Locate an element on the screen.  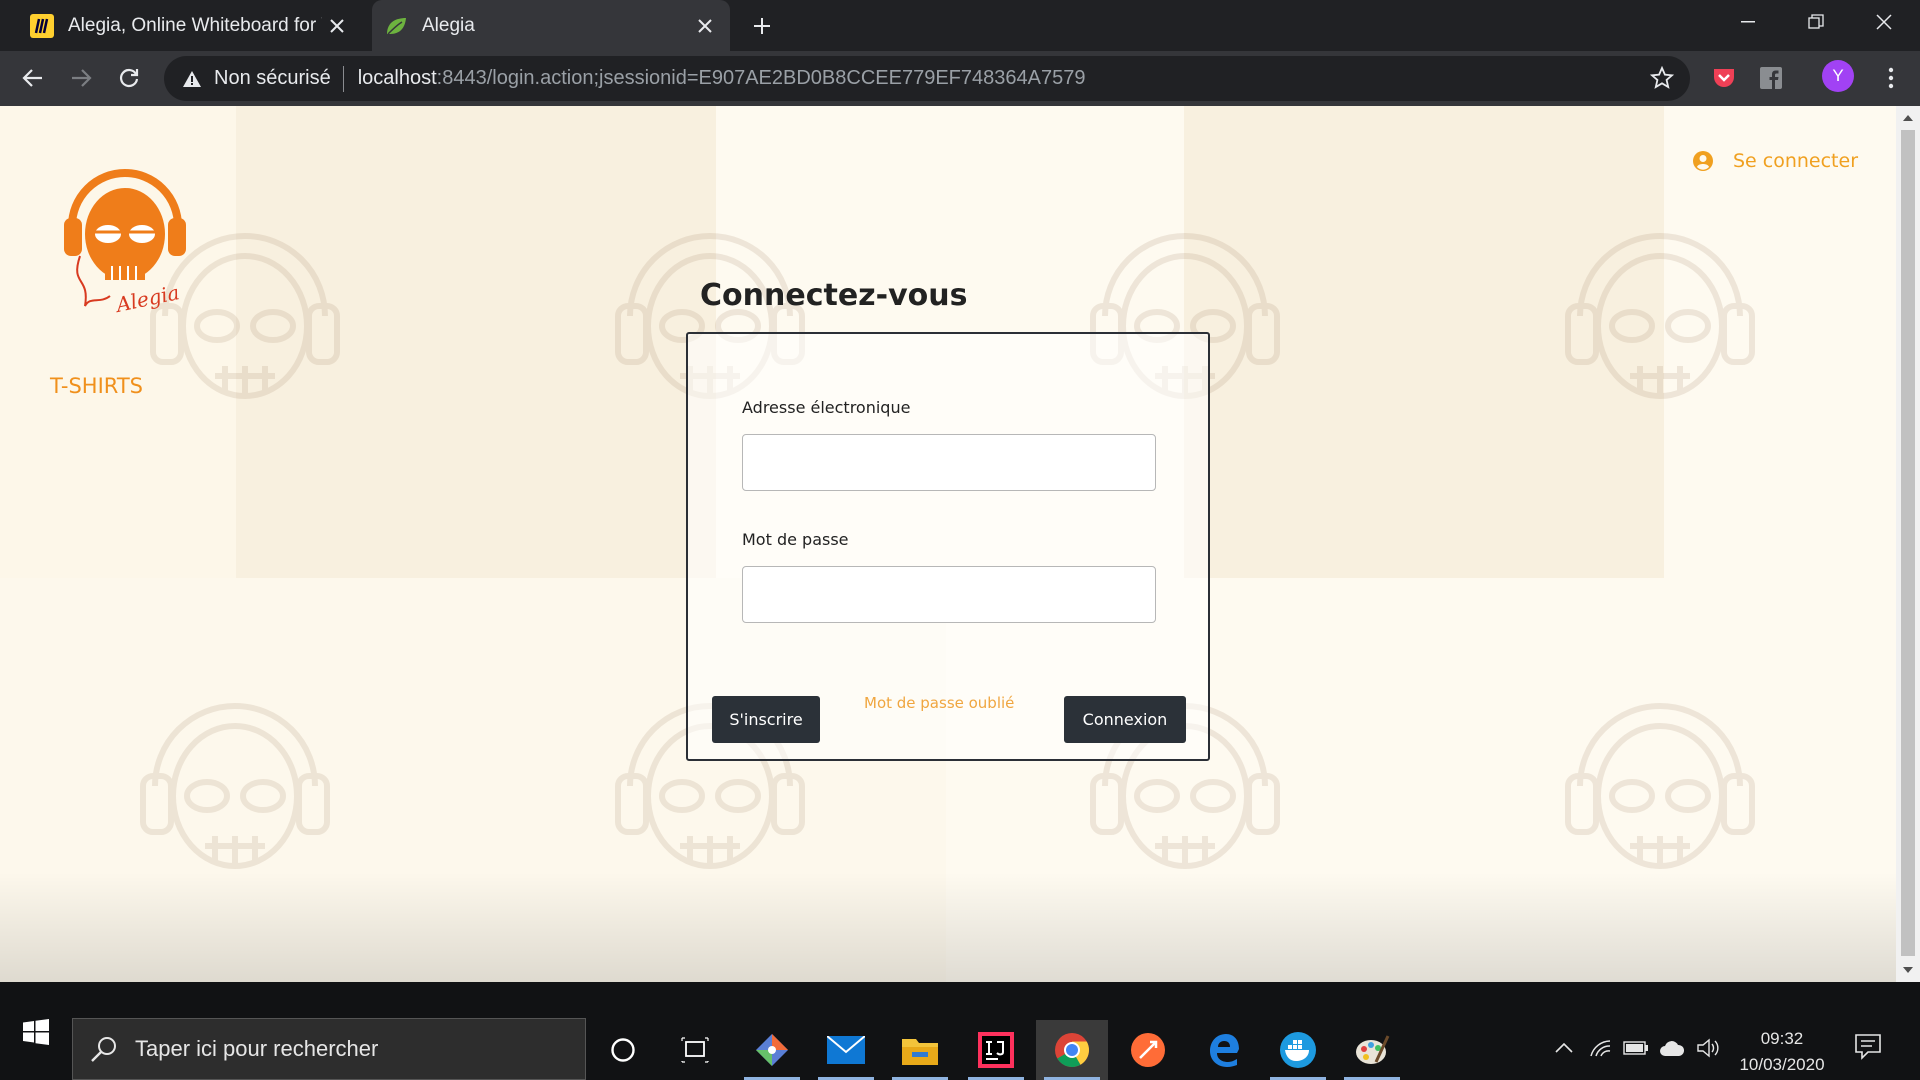
close-window-icon is located at coordinates (1884, 22).